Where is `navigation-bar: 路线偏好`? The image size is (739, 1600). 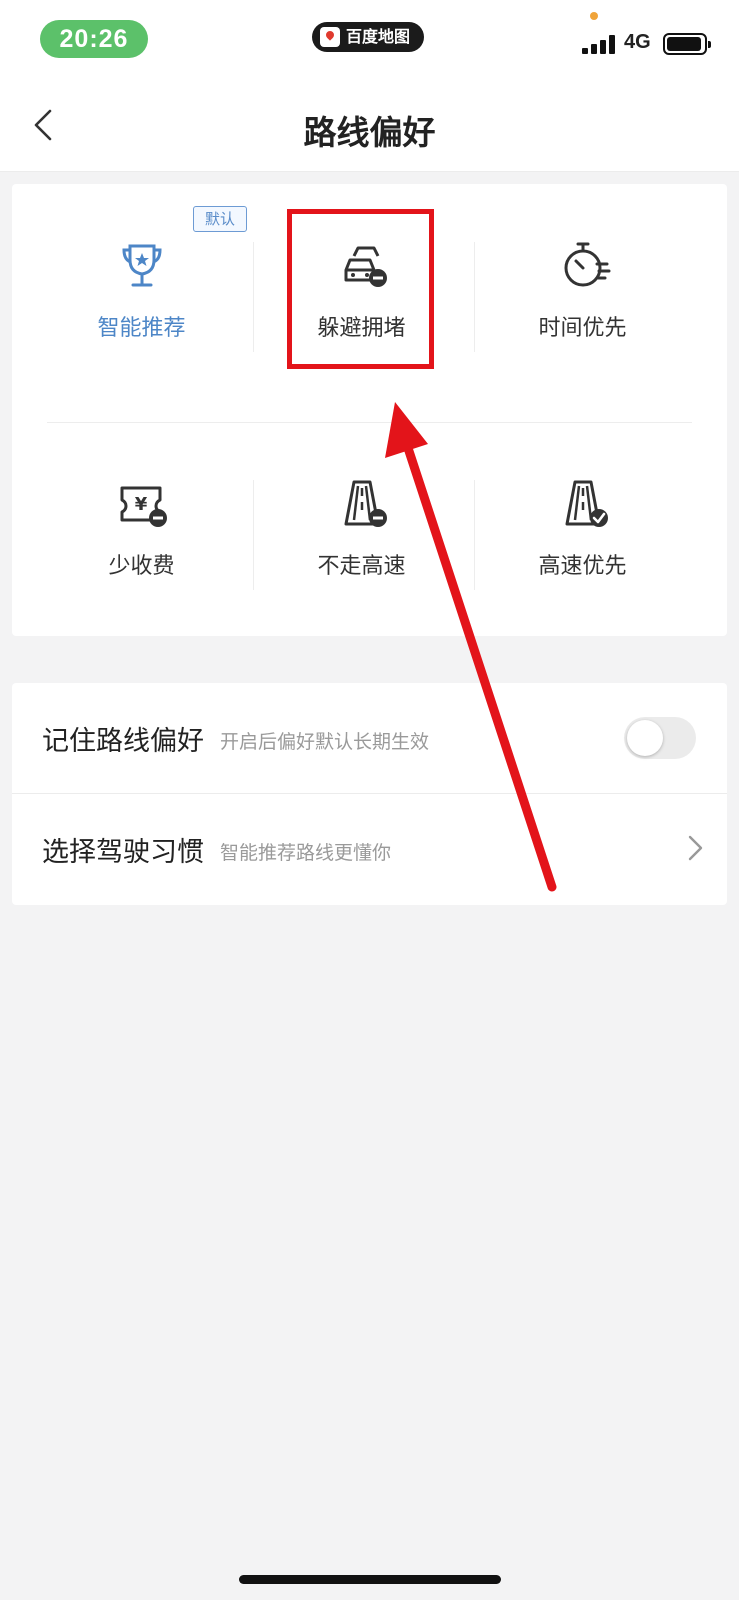
navigation-bar: 路线偏好 is located at coordinates (369, 126).